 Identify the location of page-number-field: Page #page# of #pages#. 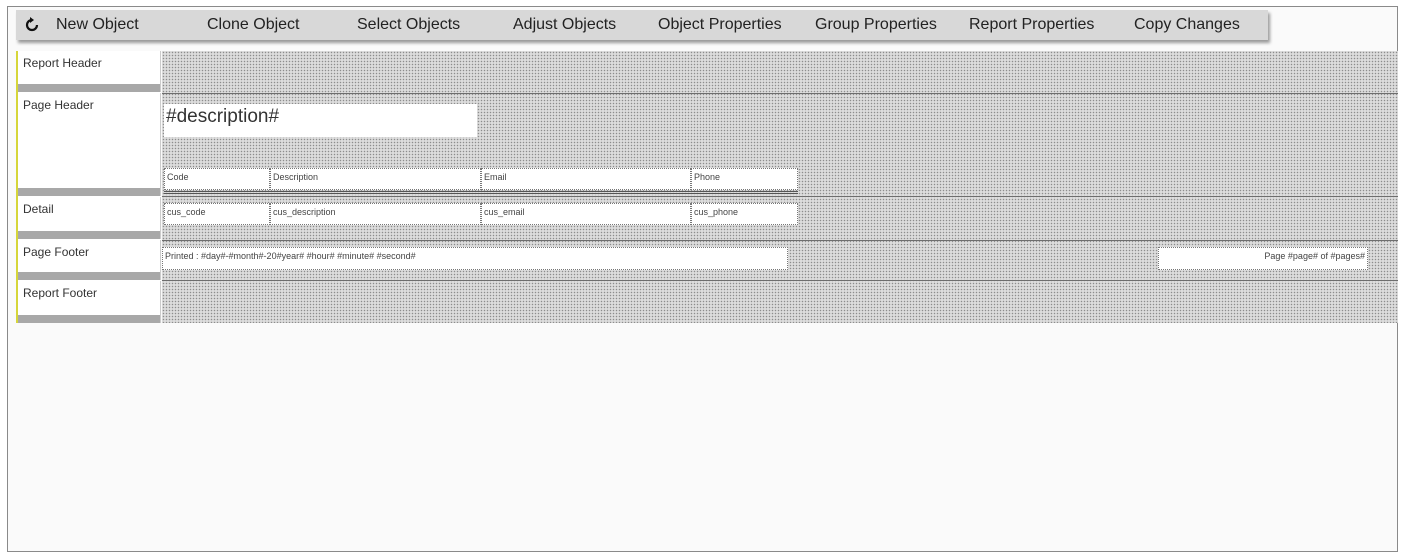
(1263, 258).